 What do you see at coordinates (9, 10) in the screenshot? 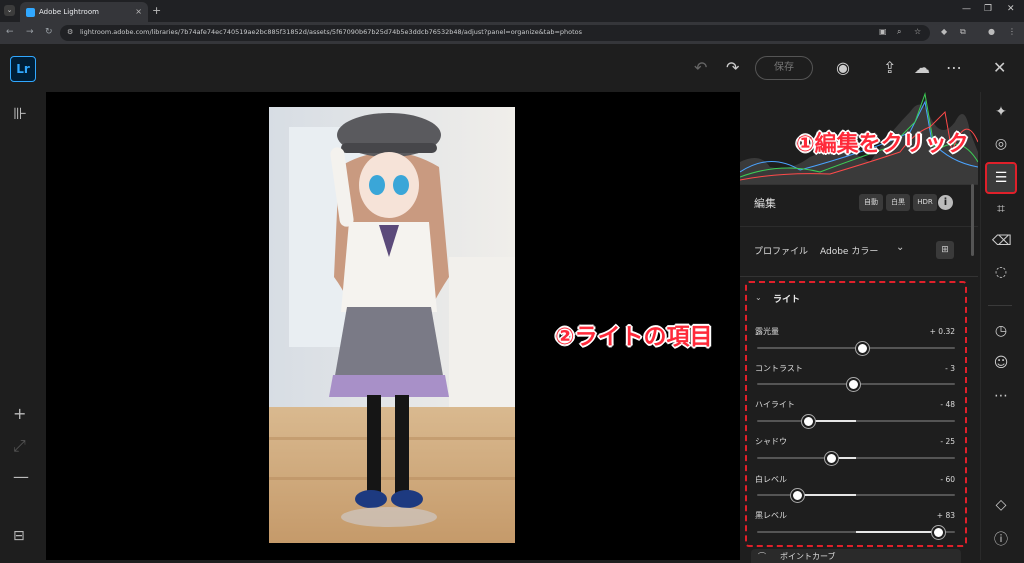
I see `tab-search-icon: ⌄` at bounding box center [9, 10].